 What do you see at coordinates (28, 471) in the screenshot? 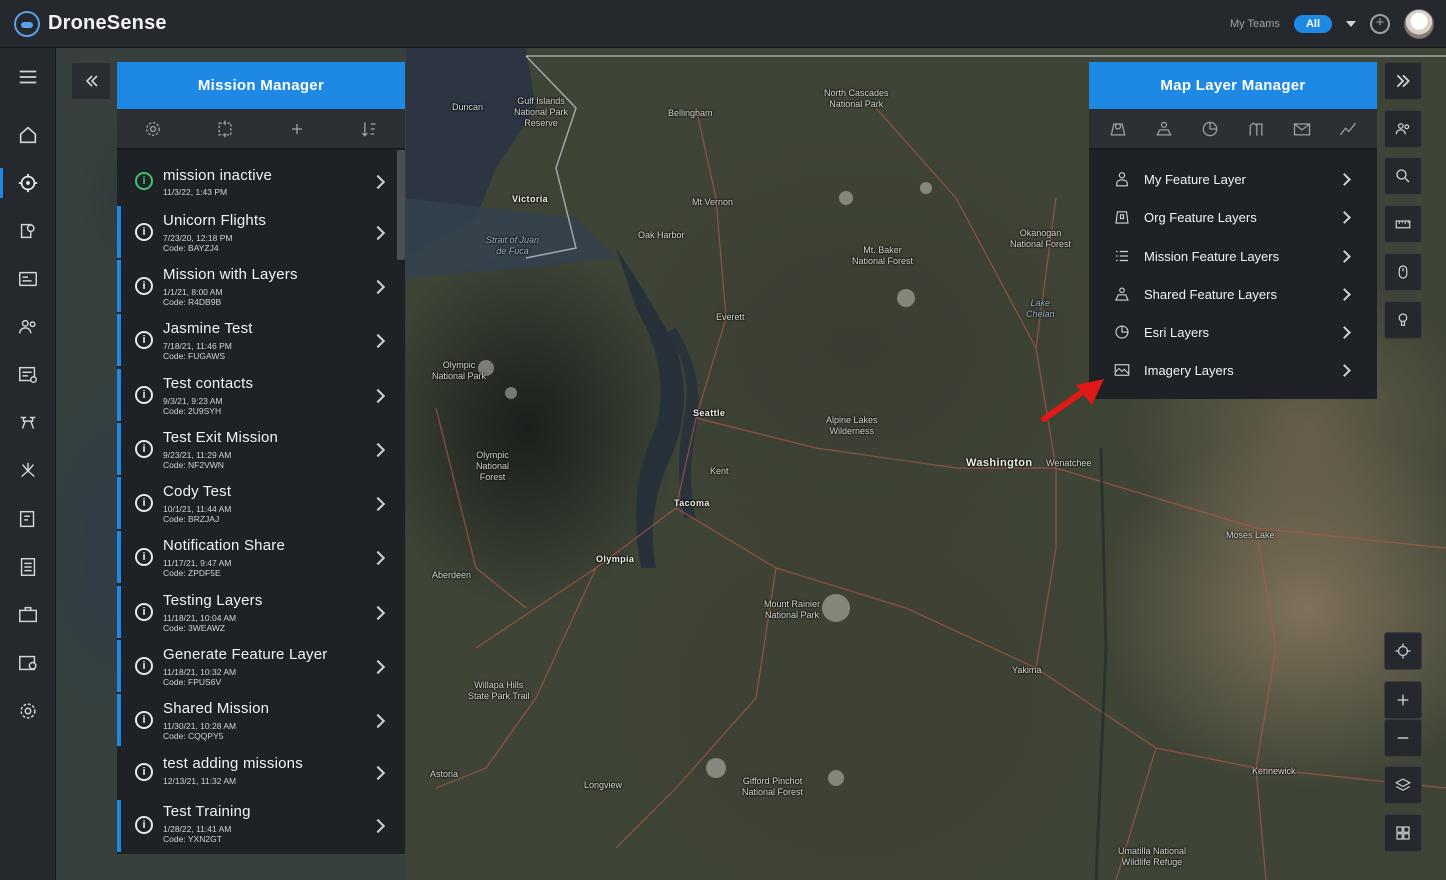
I see `propeller-icon` at bounding box center [28, 471].